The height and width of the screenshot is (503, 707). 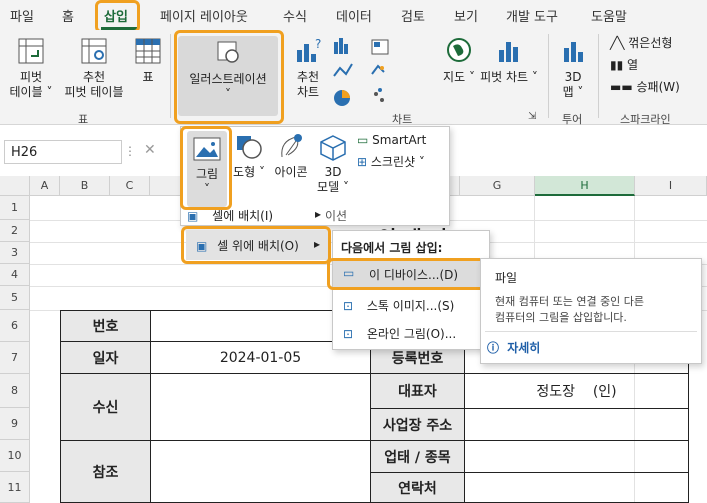 I want to click on tab-view: 보기, so click(x=466, y=15).